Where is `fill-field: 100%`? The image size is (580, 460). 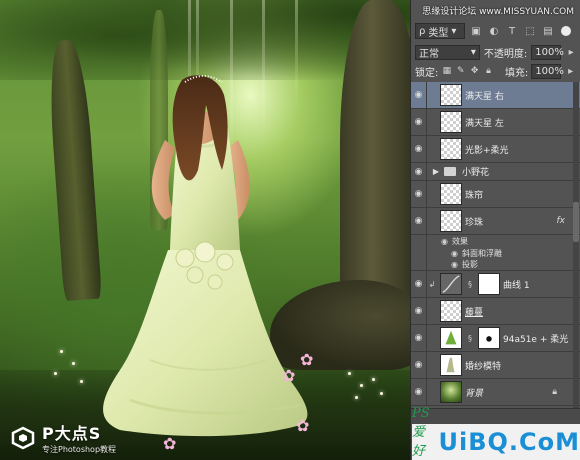
fill-field: 100% is located at coordinates (547, 71).